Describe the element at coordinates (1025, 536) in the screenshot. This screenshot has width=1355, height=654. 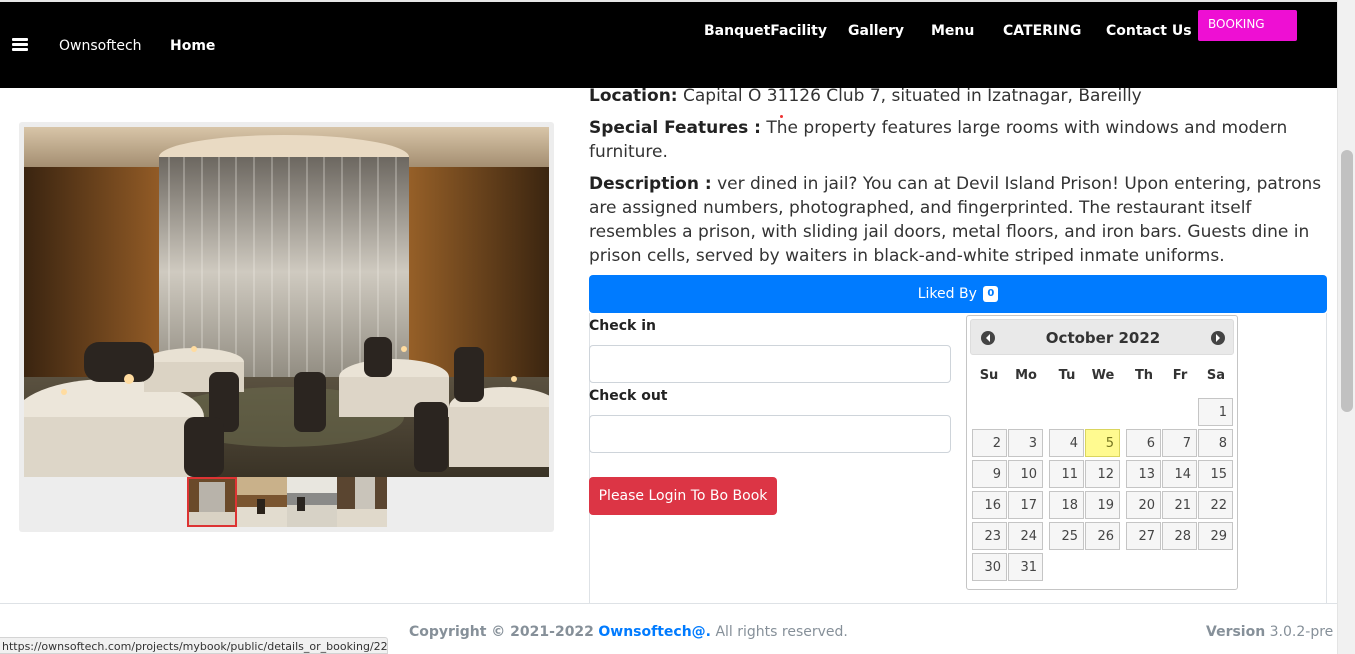
I see `day-24: 24` at that location.